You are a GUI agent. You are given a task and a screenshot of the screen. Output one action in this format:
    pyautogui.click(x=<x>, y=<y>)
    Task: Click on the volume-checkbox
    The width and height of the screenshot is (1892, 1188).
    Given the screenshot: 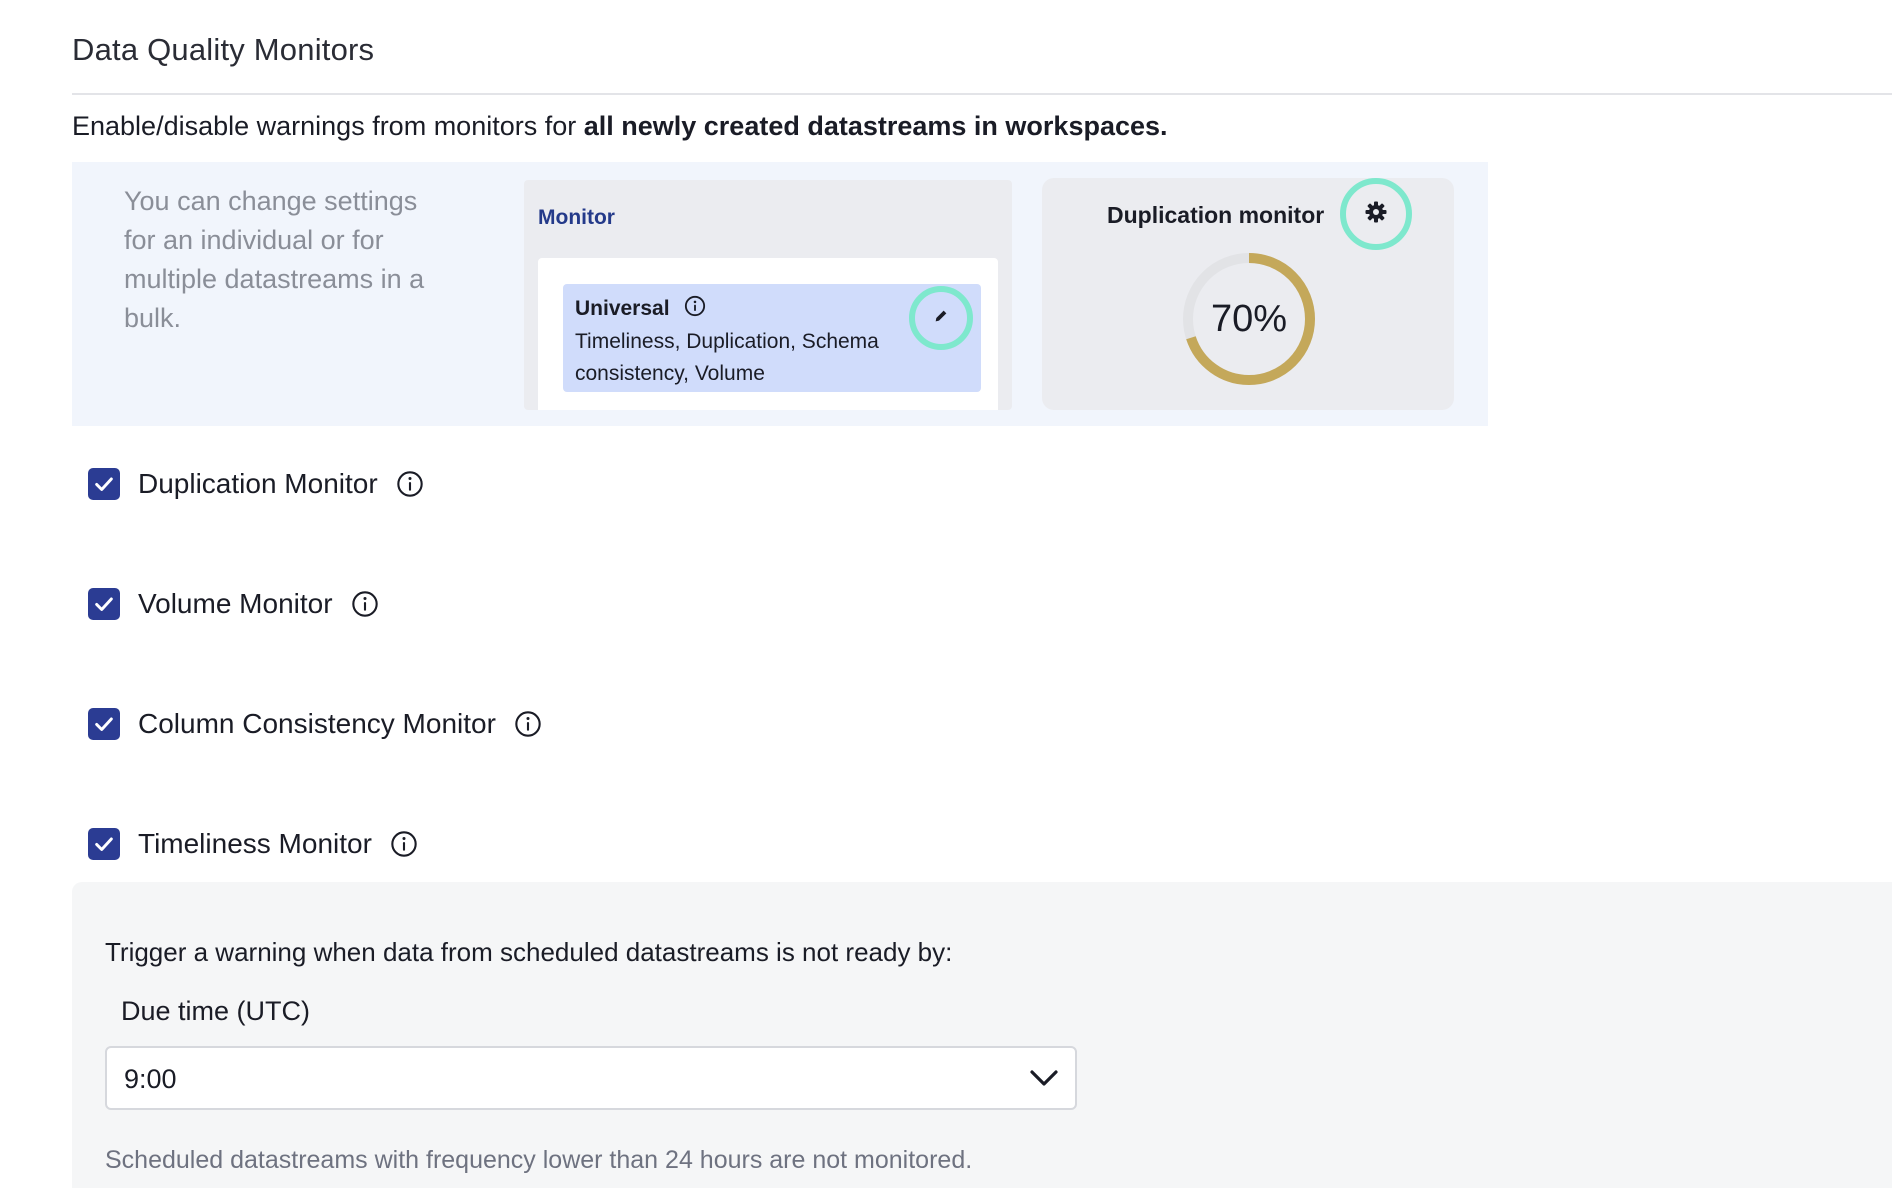 What is the action you would take?
    pyautogui.click(x=104, y=604)
    